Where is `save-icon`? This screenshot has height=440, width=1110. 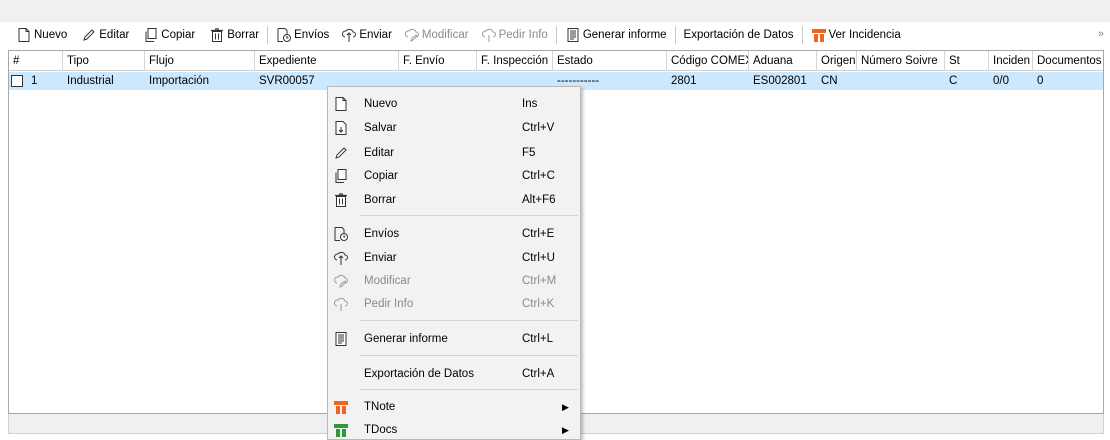 save-icon is located at coordinates (341, 128).